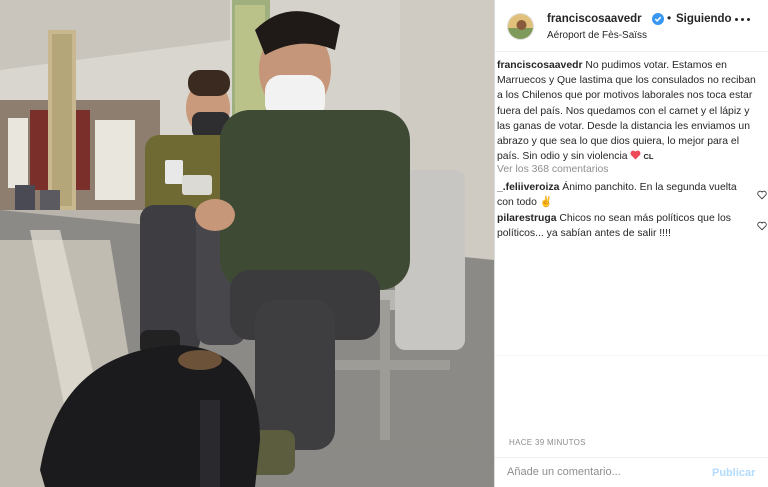 The width and height of the screenshot is (768, 487). What do you see at coordinates (528, 187) in the screenshot?
I see `comment-username: _.feliiveroiza` at bounding box center [528, 187].